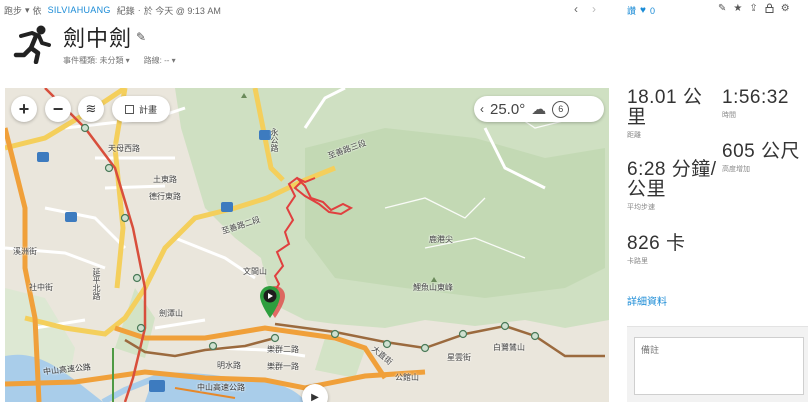  What do you see at coordinates (459, 357) in the screenshot?
I see `map-label-xiaowan: 星雲街` at bounding box center [459, 357].